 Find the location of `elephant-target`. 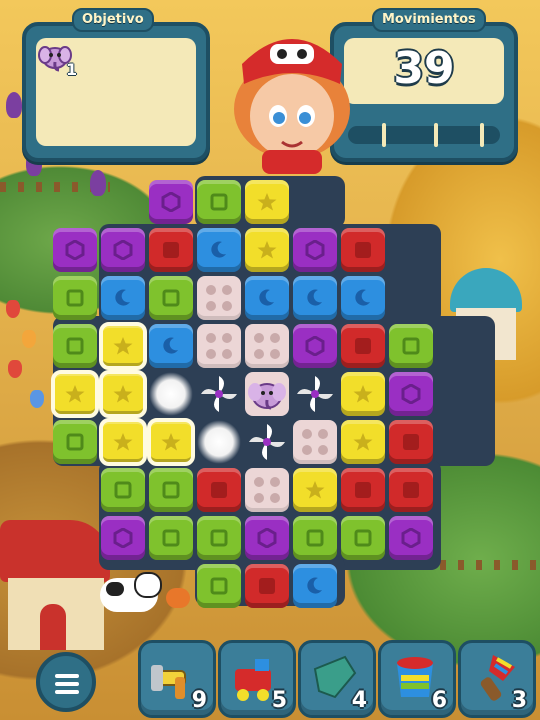

elephant-target is located at coordinates (267, 394).